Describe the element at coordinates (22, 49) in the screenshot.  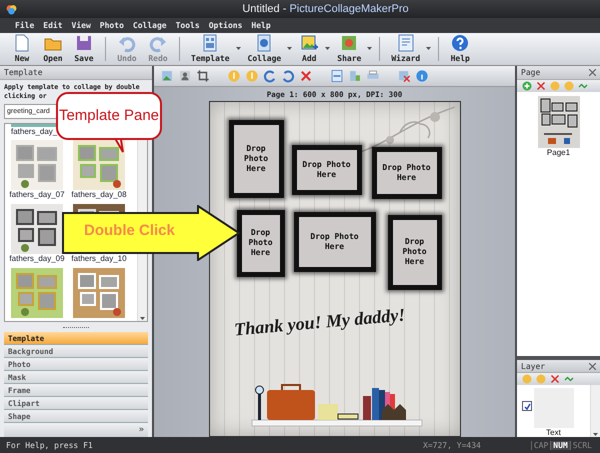
I see `toolbar-button: New` at that location.